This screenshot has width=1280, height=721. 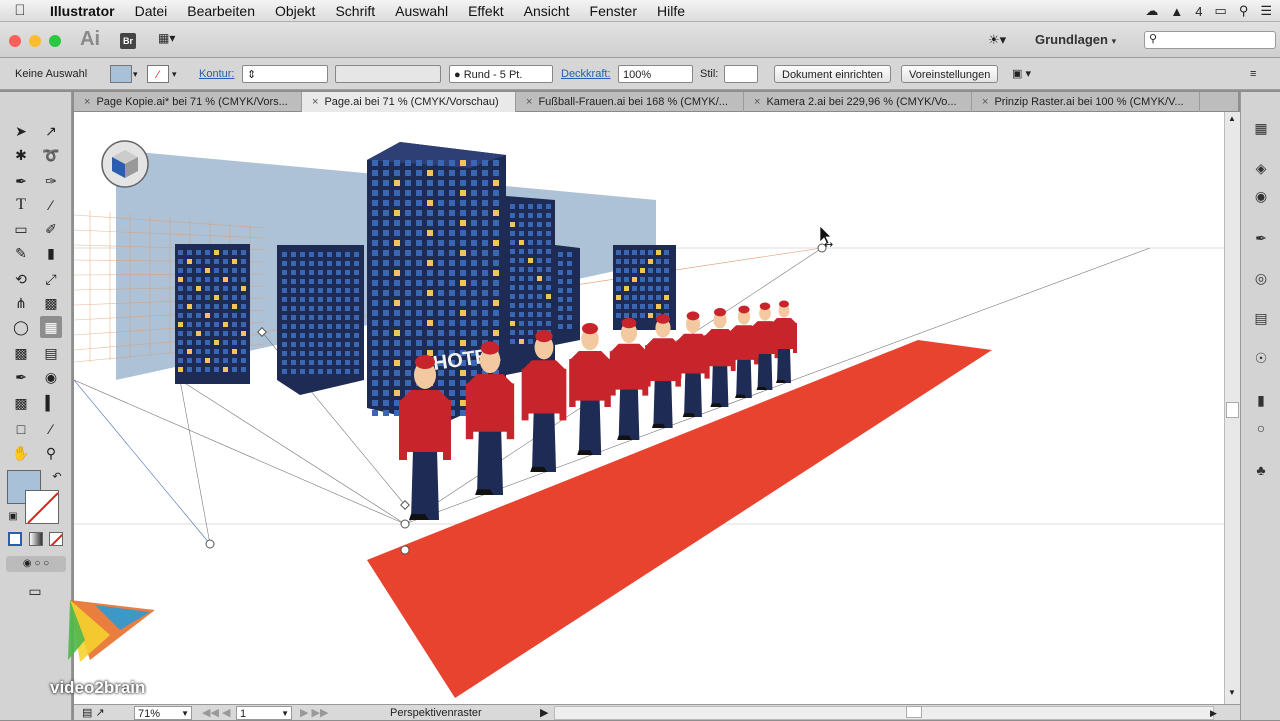 What do you see at coordinates (1261, 196) in the screenshot?
I see `color-panel-icon: ◉` at bounding box center [1261, 196].